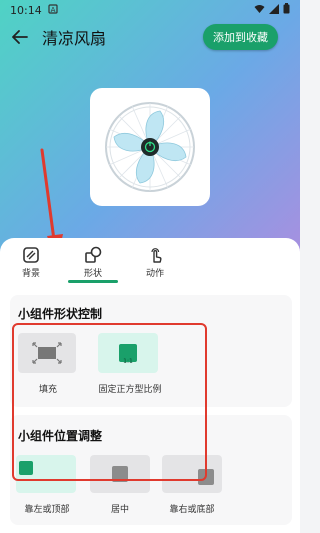 The height and width of the screenshot is (533, 320). I want to click on align-left-icon, so click(26, 468).